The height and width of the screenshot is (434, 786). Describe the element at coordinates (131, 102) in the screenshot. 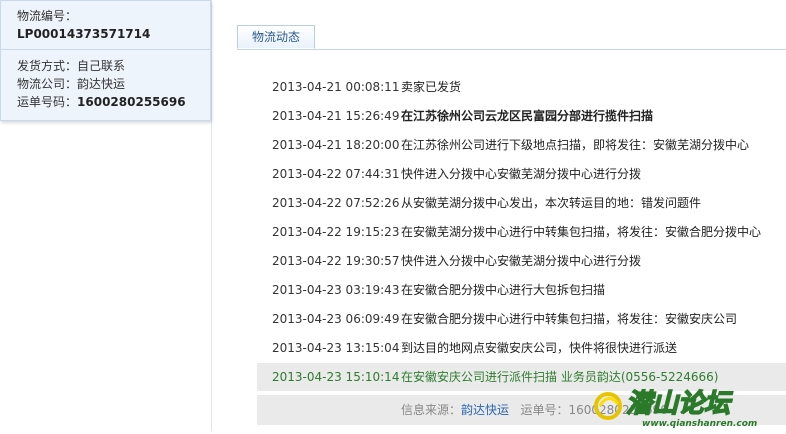

I see `waybill-number: 1600280255696` at that location.